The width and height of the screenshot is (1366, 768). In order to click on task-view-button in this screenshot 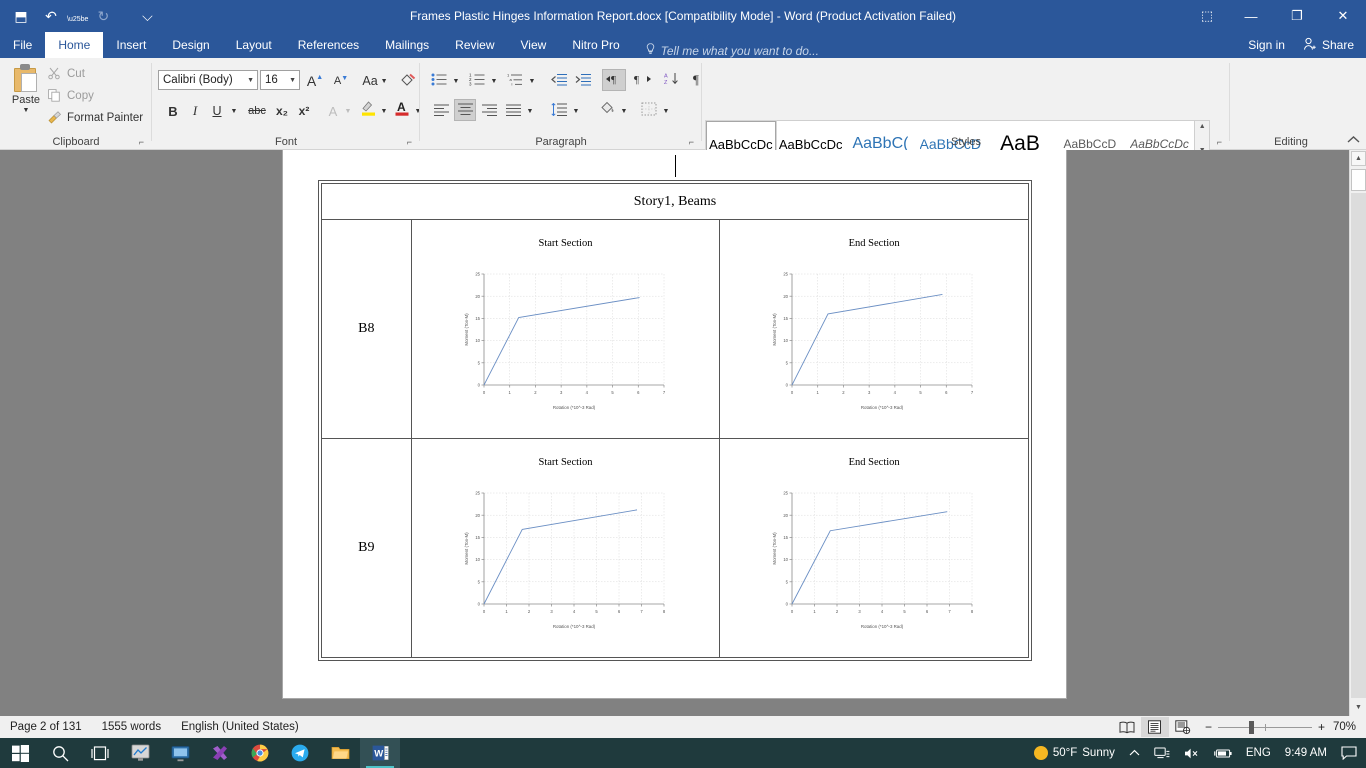, I will do `click(100, 753)`.